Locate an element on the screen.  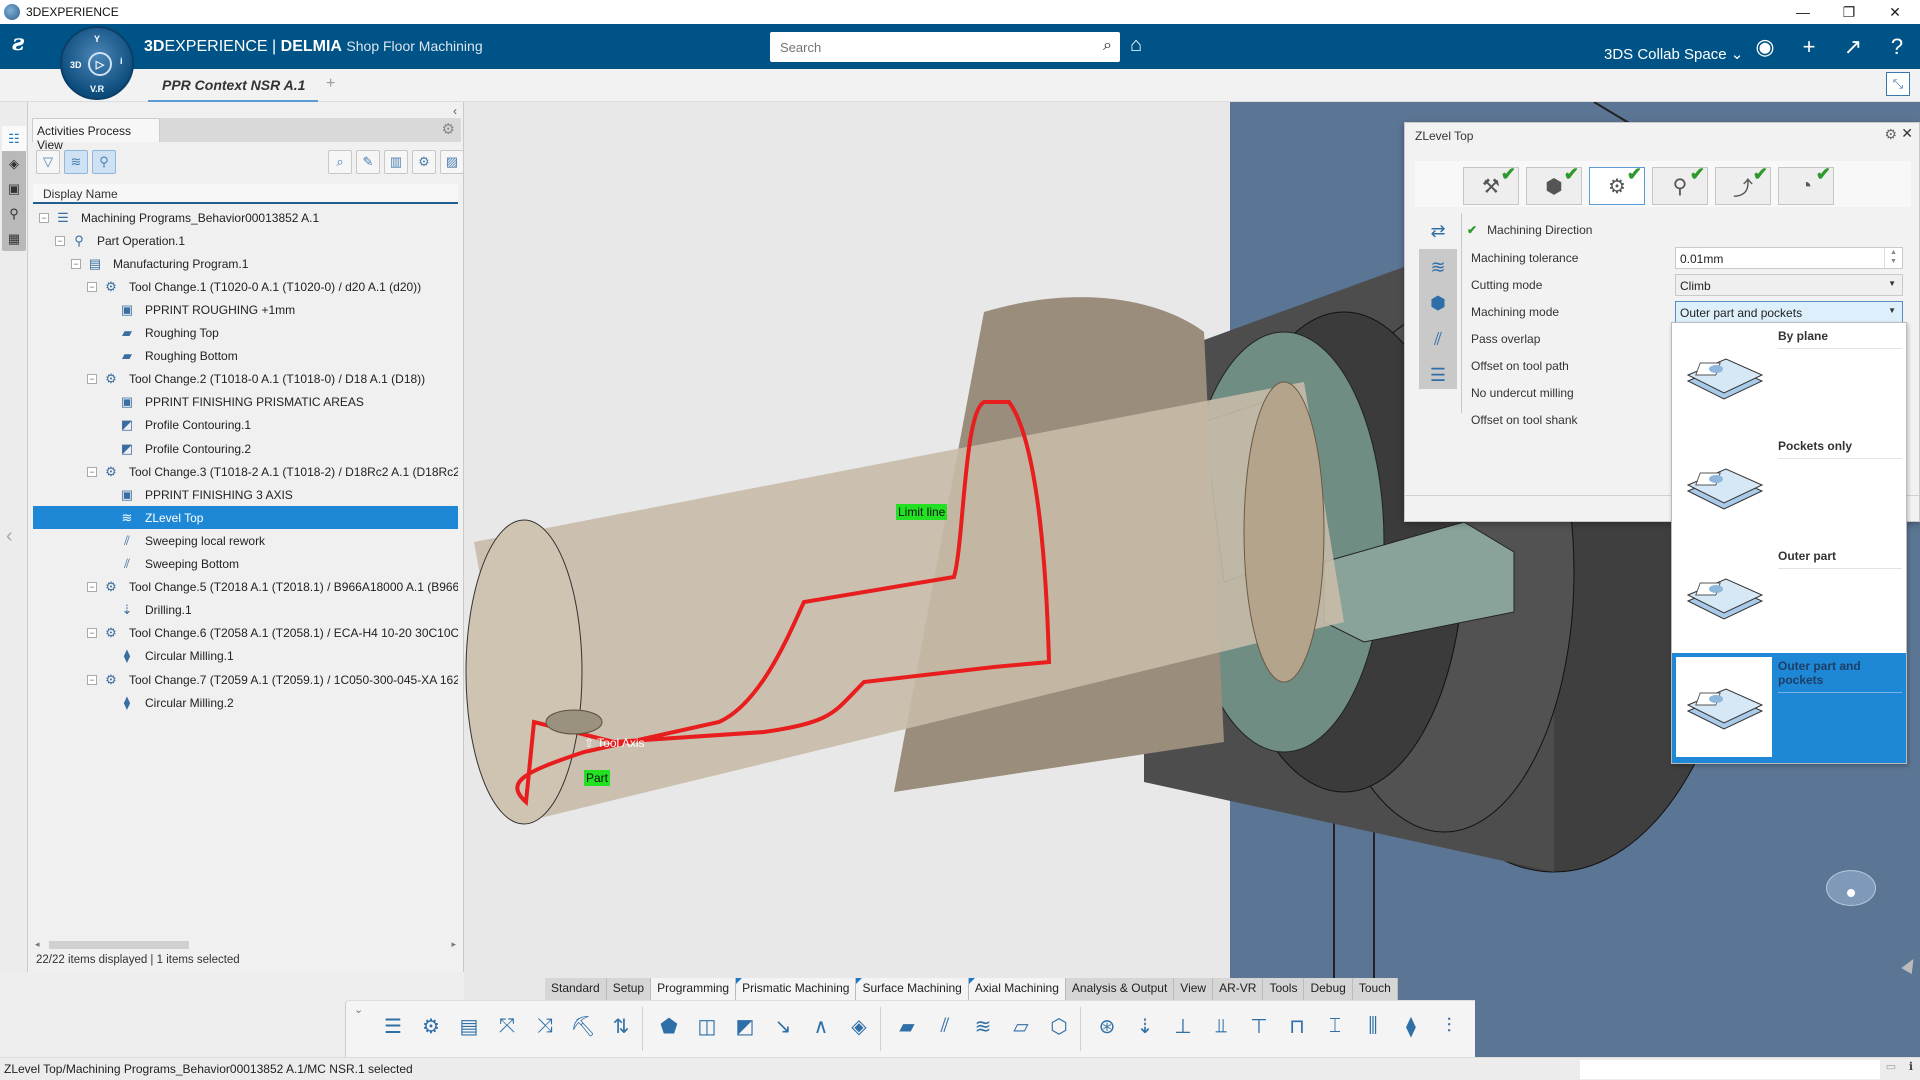
hole-features-icon: ⊛ is located at coordinates (1107, 1026).